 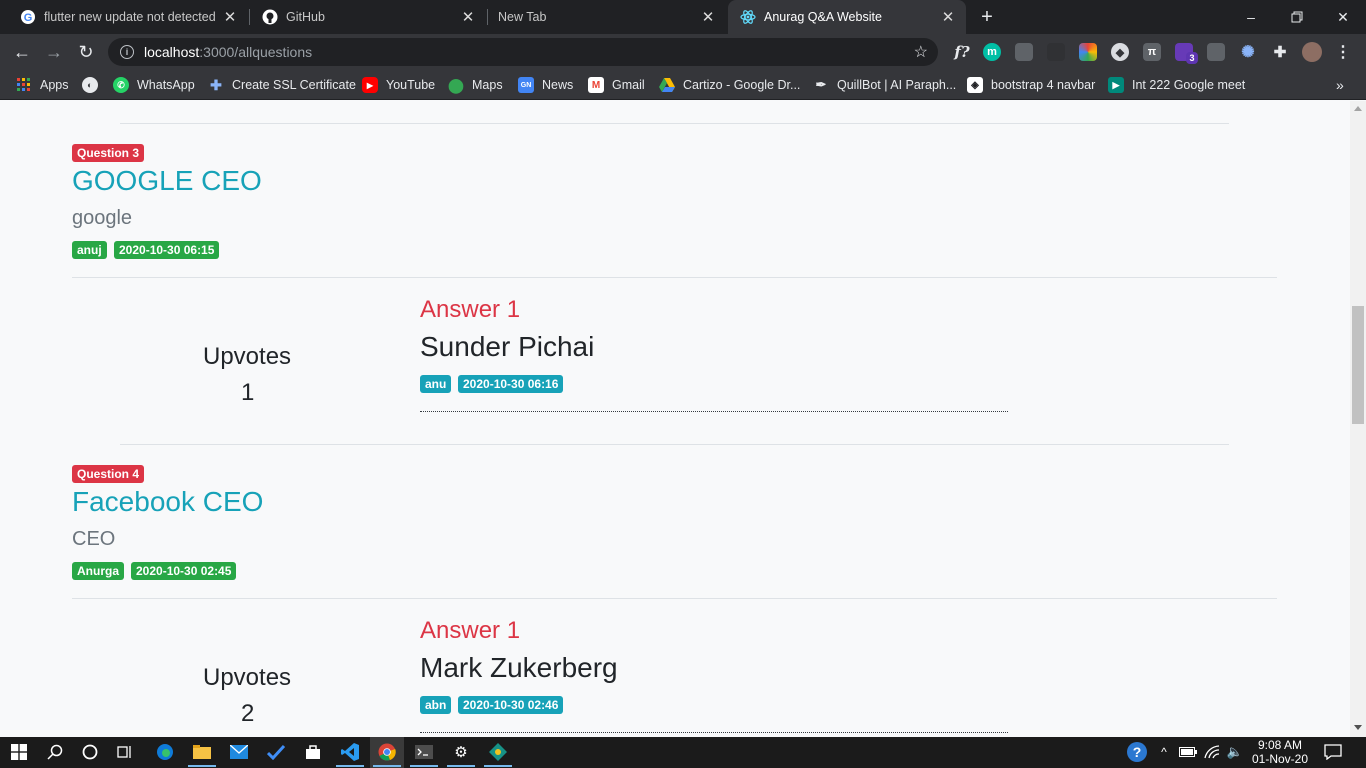 What do you see at coordinates (987, 17) in the screenshot?
I see `new-tab-button: +` at bounding box center [987, 17].